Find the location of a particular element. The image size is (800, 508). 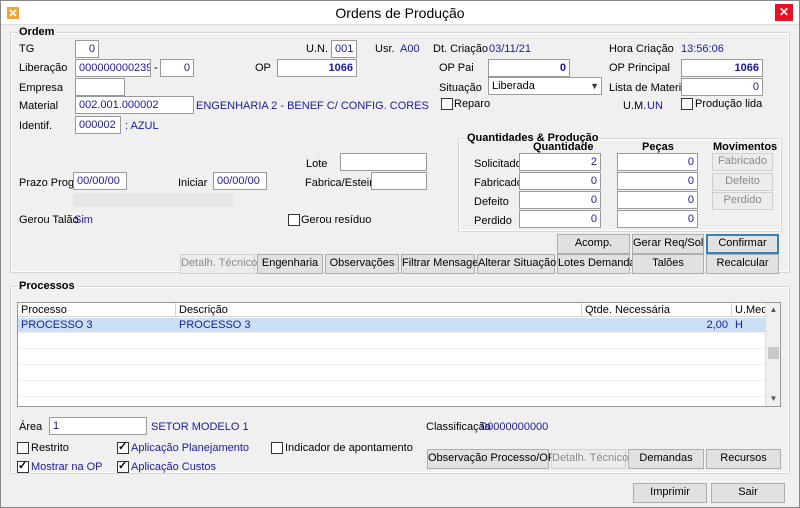

dt-criacao-label: Dt. Criação is located at coordinates (461, 49).